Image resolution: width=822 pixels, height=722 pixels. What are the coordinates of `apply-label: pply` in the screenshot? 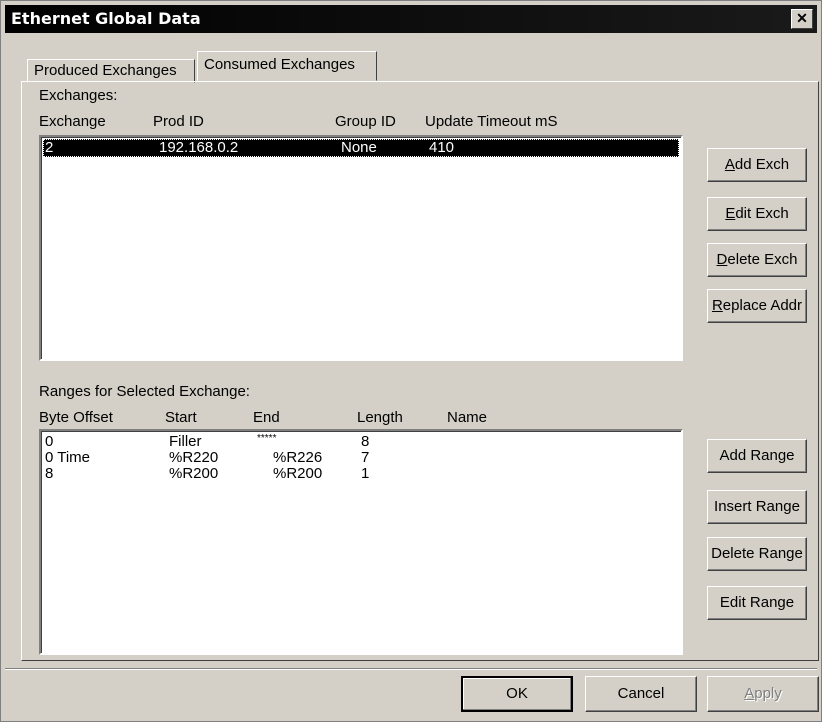 It's located at (768, 693).